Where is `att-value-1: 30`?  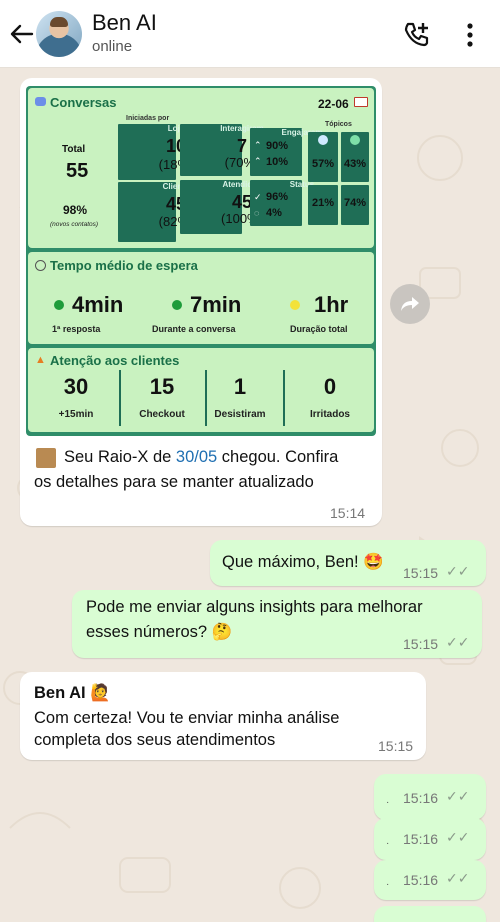 att-value-1: 30 is located at coordinates (76, 386).